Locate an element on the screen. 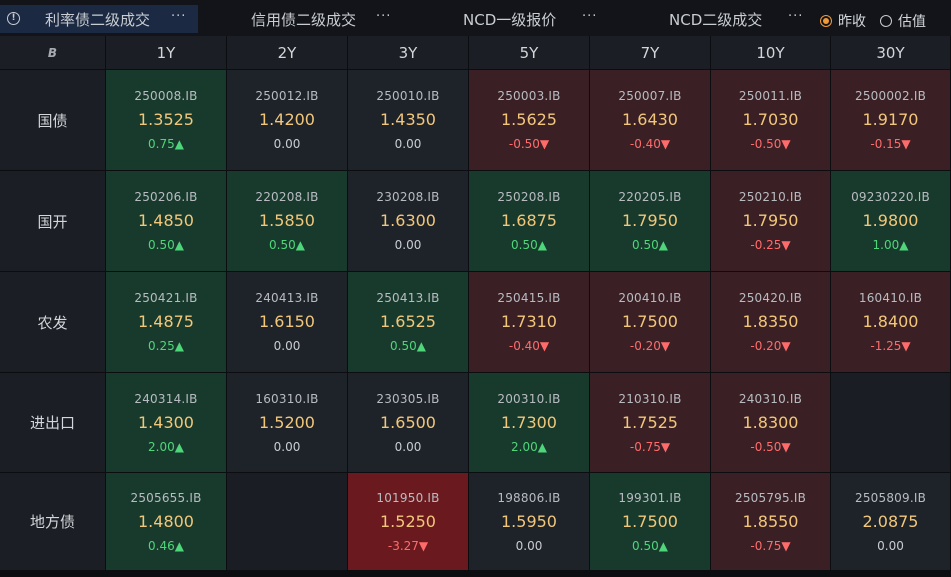 The width and height of the screenshot is (951, 577). column-header-3: 5Y is located at coordinates (529, 52).